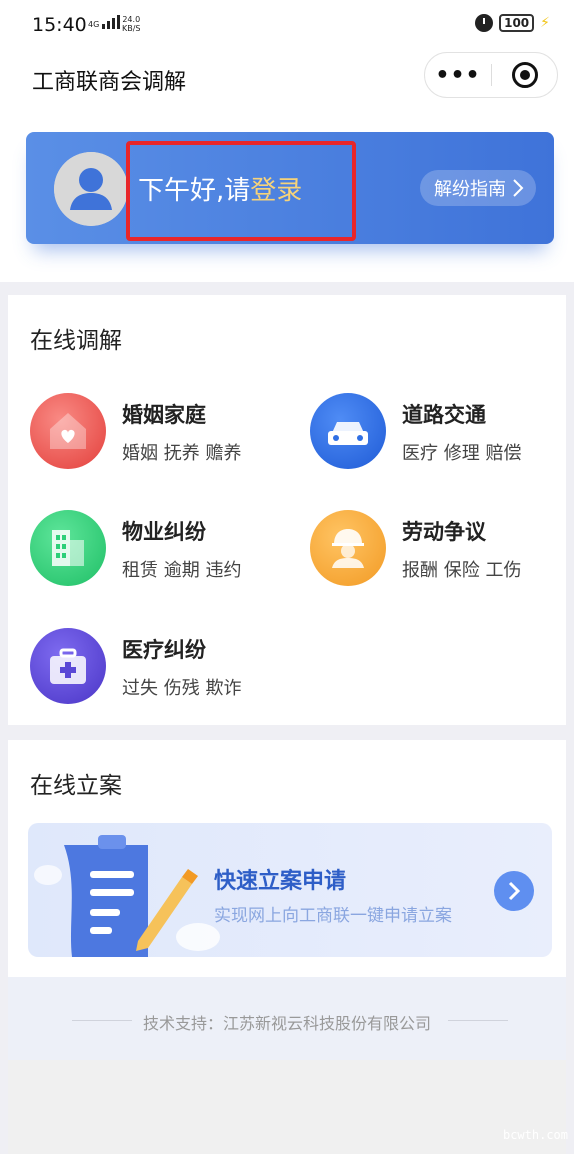 The image size is (574, 1154). I want to click on mediation-item-traffic: 道路交通 医疗 修理 赔偿, so click(440, 433).